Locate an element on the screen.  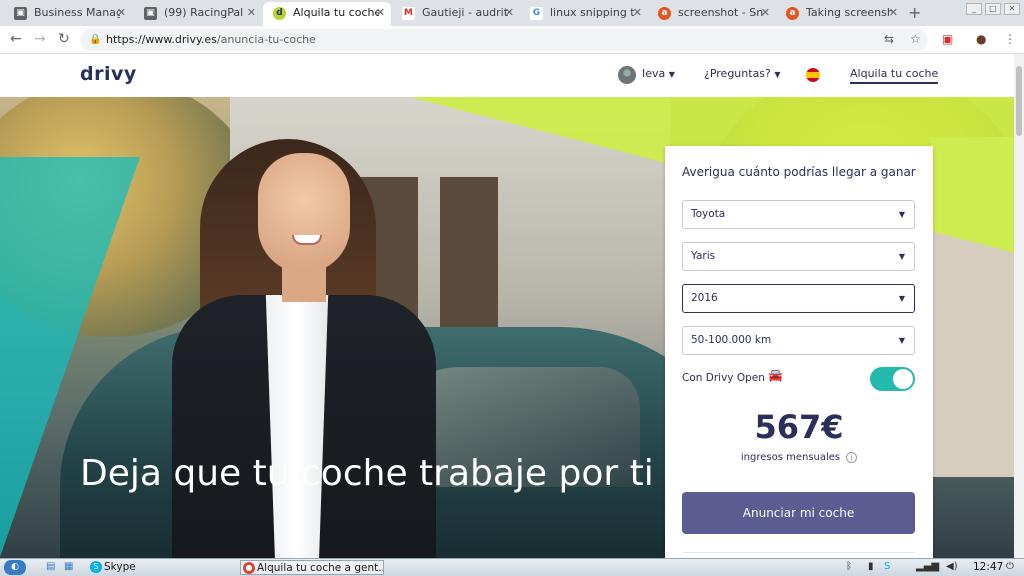
tab-label: Taking screensh is located at coordinates (849, 12).